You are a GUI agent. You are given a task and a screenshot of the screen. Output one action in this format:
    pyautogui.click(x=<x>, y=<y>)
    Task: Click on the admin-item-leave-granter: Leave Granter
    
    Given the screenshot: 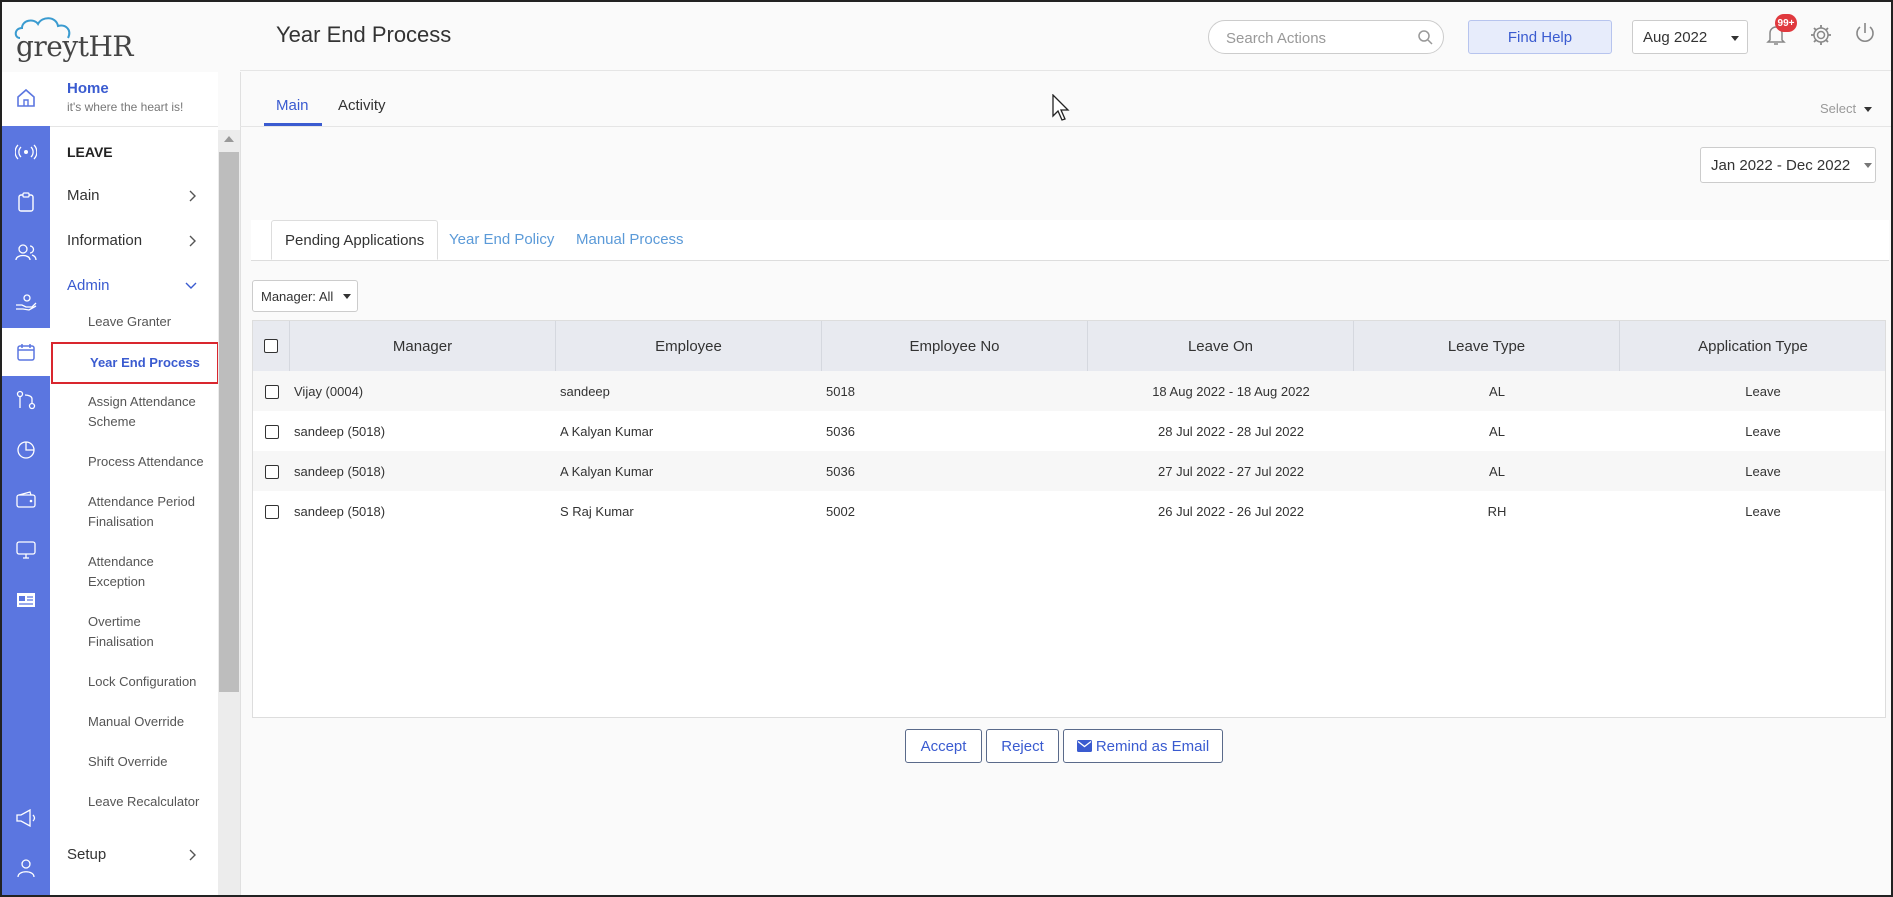 What is the action you would take?
    pyautogui.click(x=148, y=322)
    